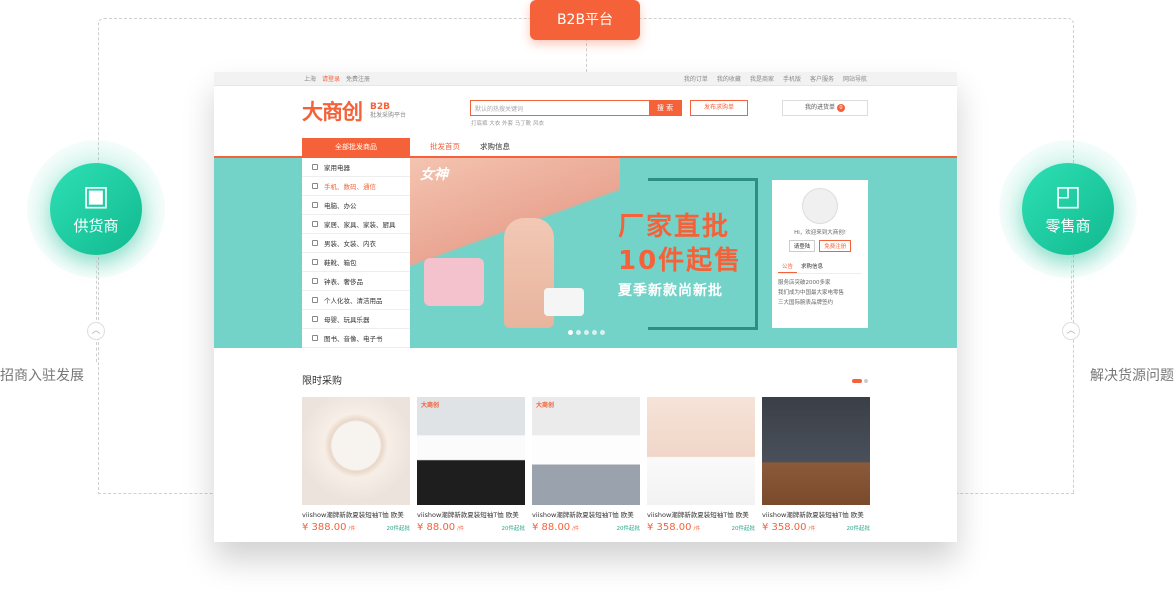  What do you see at coordinates (762, 78) in the screenshot?
I see `top-link-merchant: 我是商家` at bounding box center [762, 78].